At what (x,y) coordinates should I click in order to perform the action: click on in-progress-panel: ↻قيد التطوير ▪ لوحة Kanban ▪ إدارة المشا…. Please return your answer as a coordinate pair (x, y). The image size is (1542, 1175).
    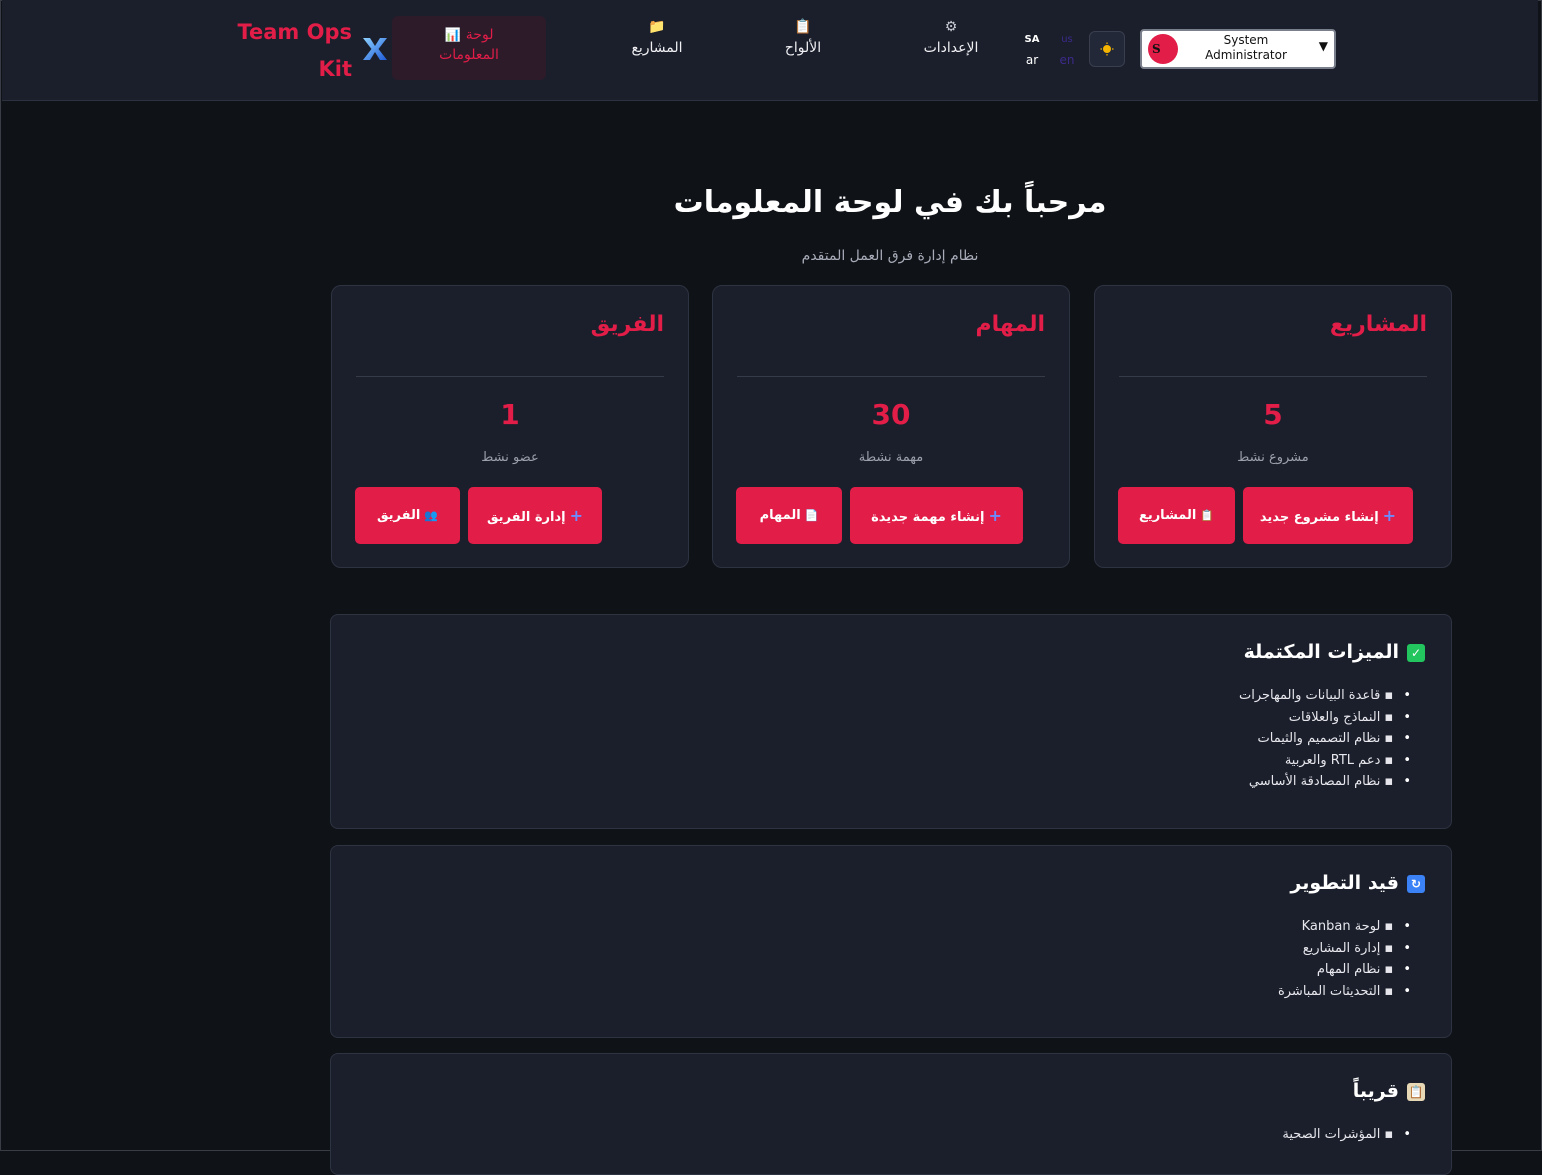
    Looking at the image, I should click on (891, 941).